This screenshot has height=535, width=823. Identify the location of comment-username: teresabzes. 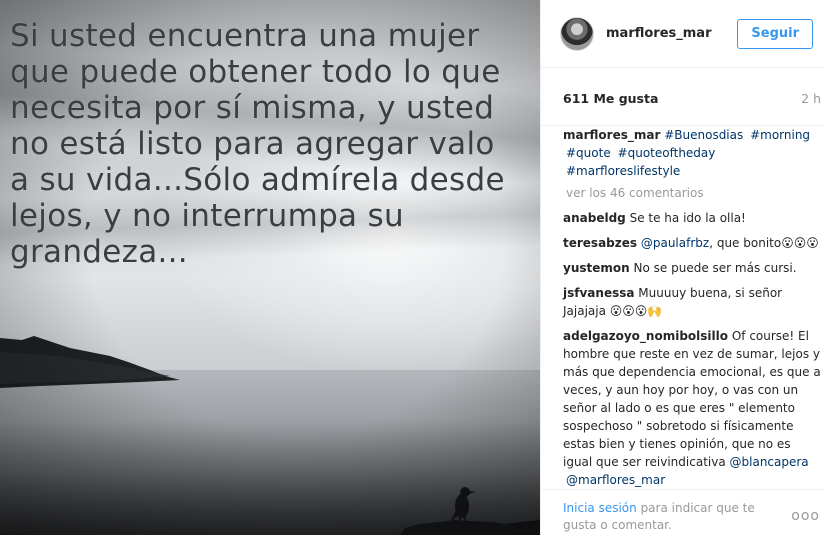
(600, 243).